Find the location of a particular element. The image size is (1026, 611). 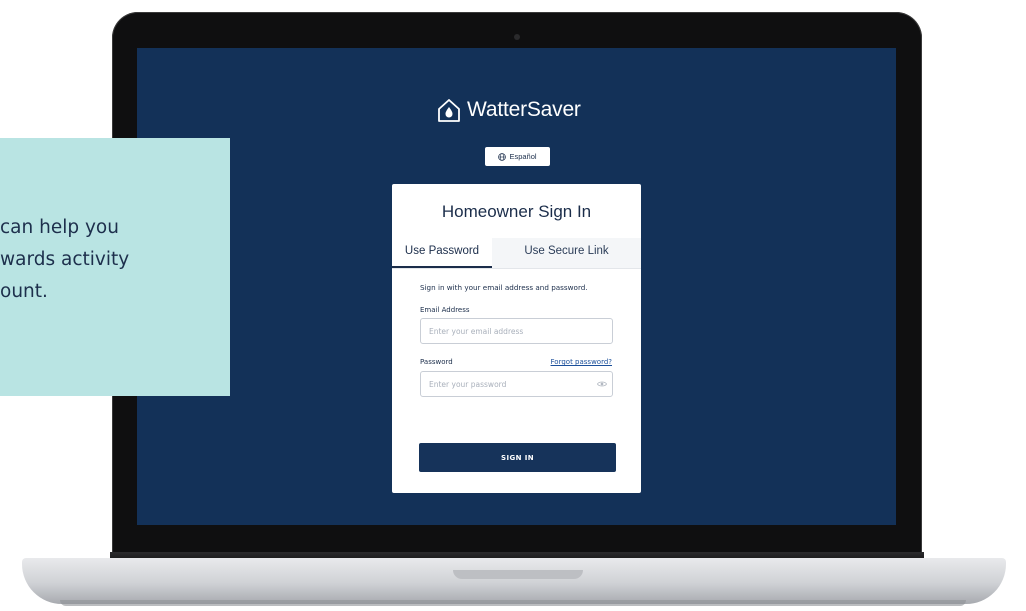

brand-logo: WatterSaver is located at coordinates (509, 110).